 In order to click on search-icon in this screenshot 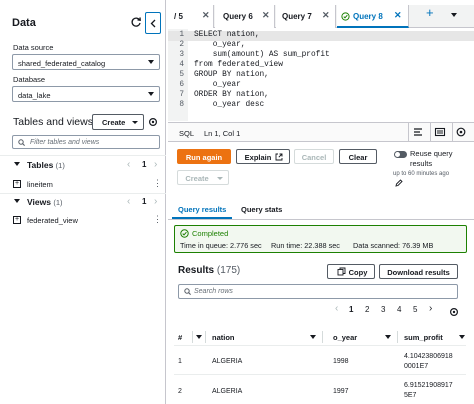, I will do `click(187, 291)`.